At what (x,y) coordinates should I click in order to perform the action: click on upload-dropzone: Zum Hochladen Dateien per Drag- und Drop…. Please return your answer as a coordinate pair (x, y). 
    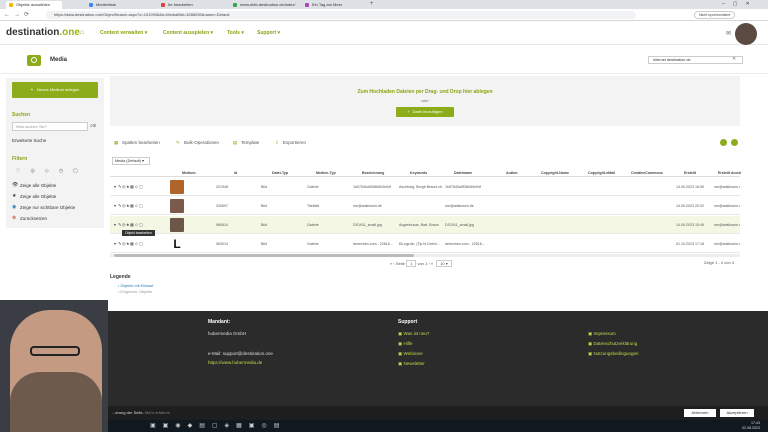
    Looking at the image, I should click on (425, 101).